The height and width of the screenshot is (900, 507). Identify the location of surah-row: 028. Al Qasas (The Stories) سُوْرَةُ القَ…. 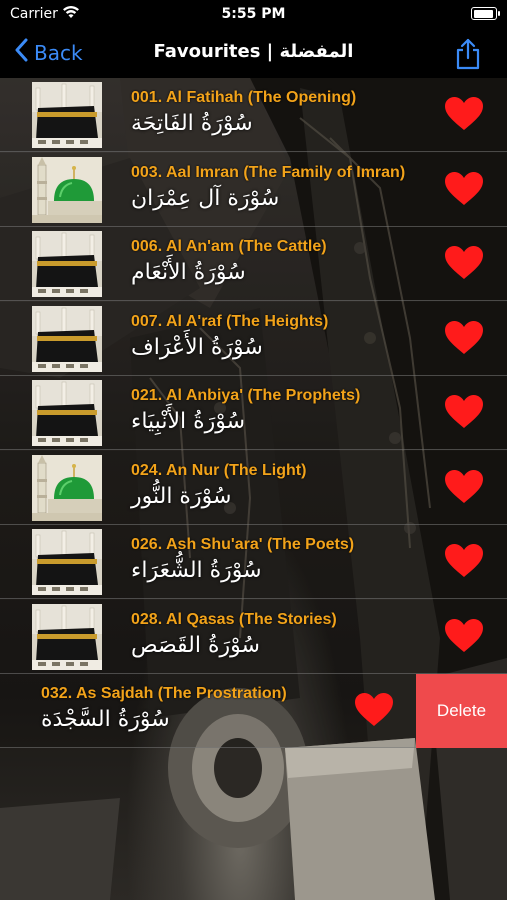
(253, 636).